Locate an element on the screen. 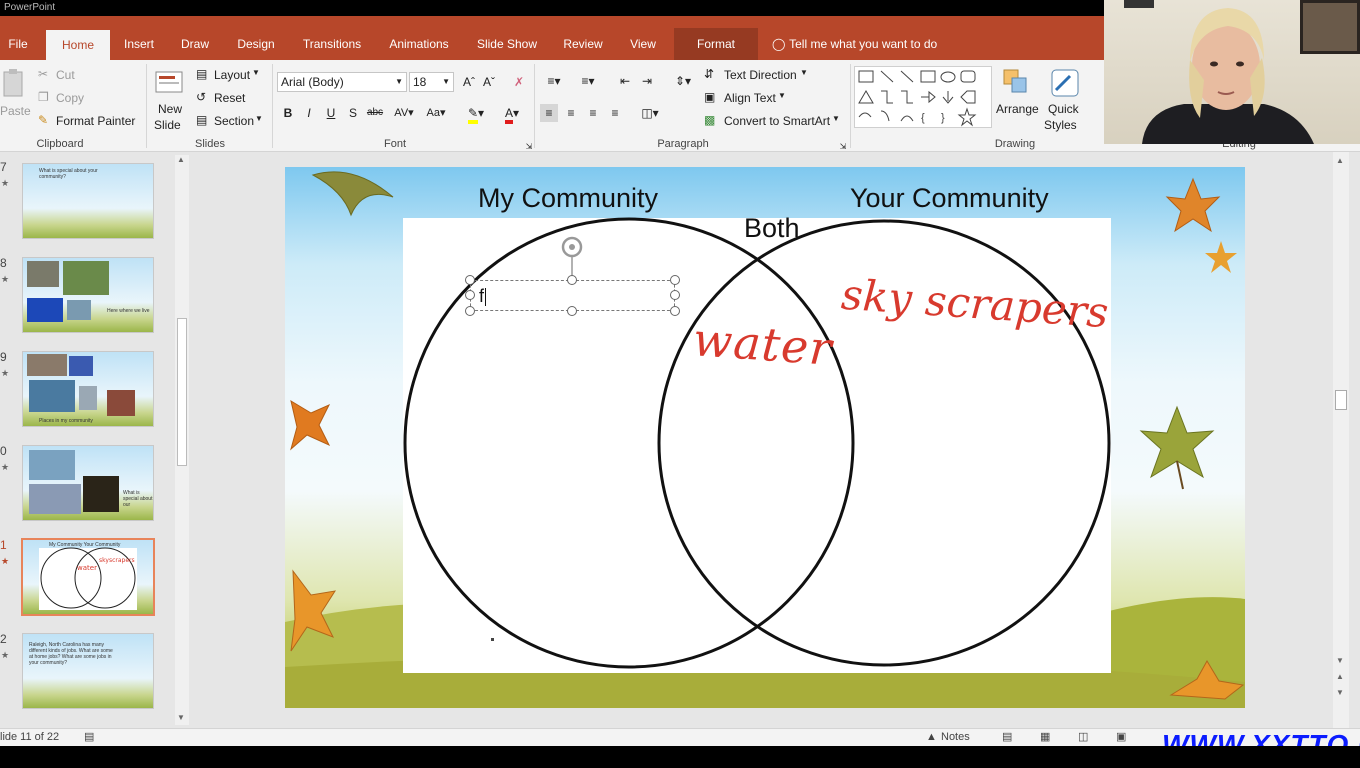  reset-button: ↺ Reset is located at coordinates (226, 98).